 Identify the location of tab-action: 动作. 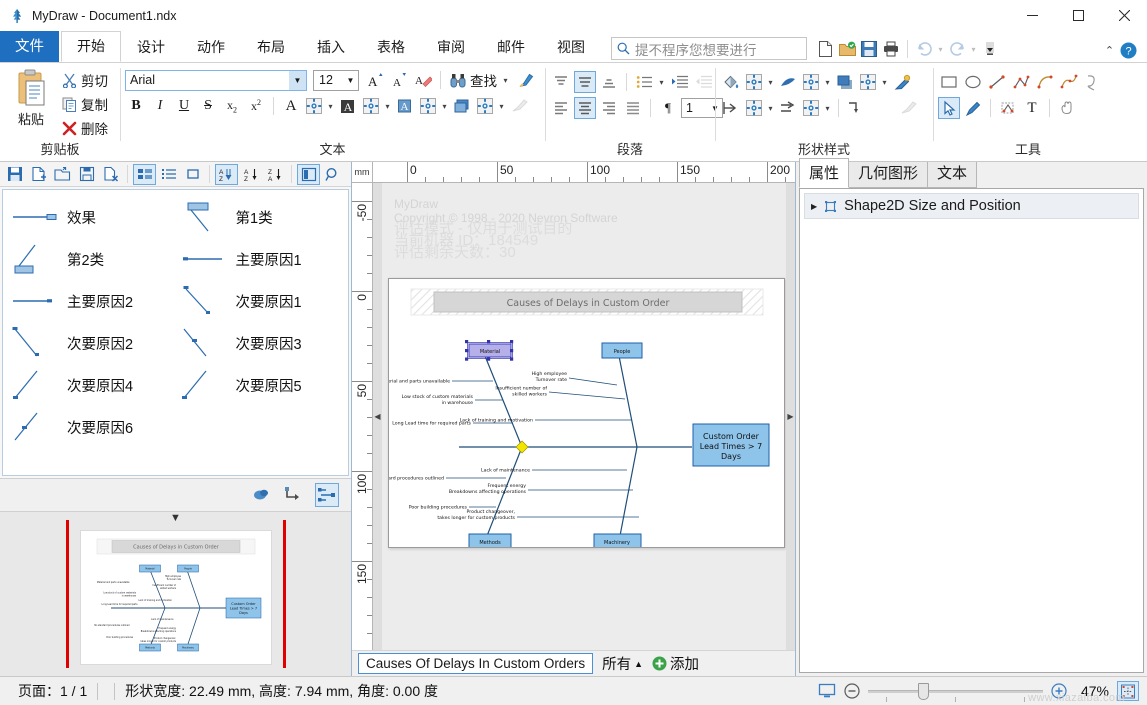
(211, 47).